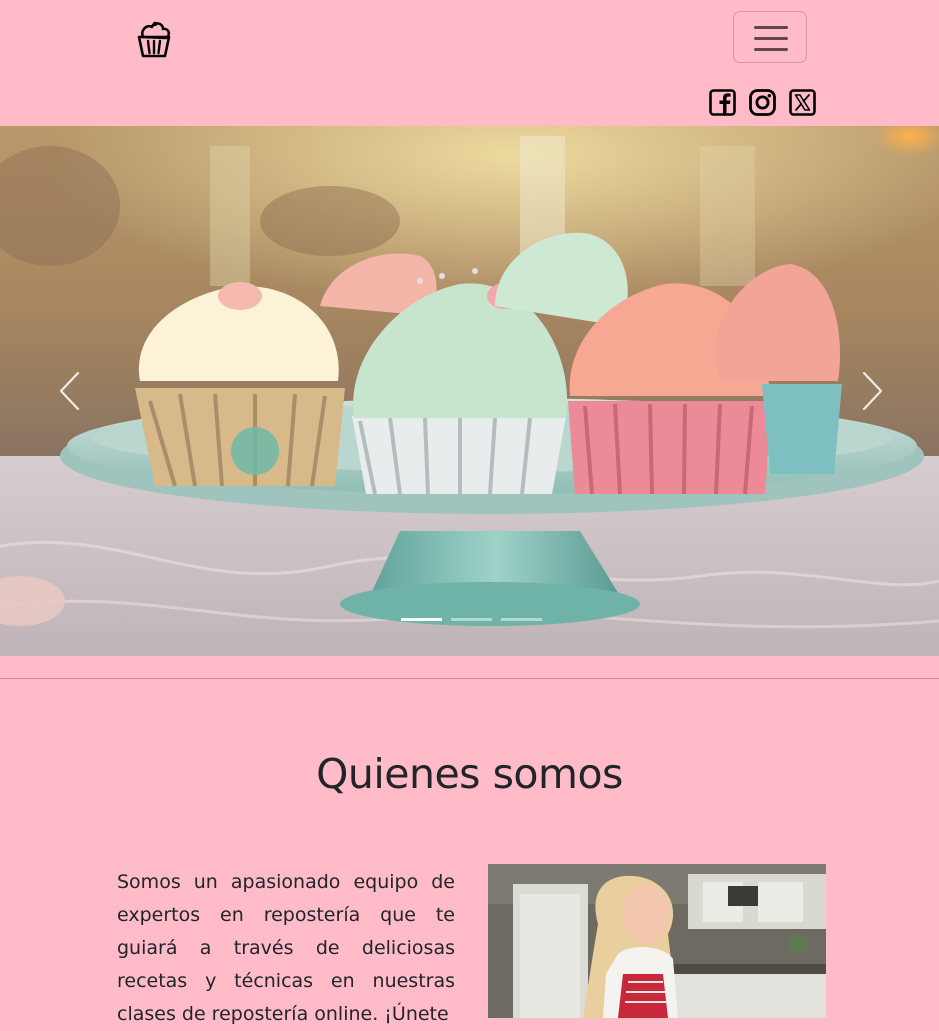 The width and height of the screenshot is (939, 1031). Describe the element at coordinates (771, 27) in the screenshot. I see `hamburger-menu-icon` at that location.